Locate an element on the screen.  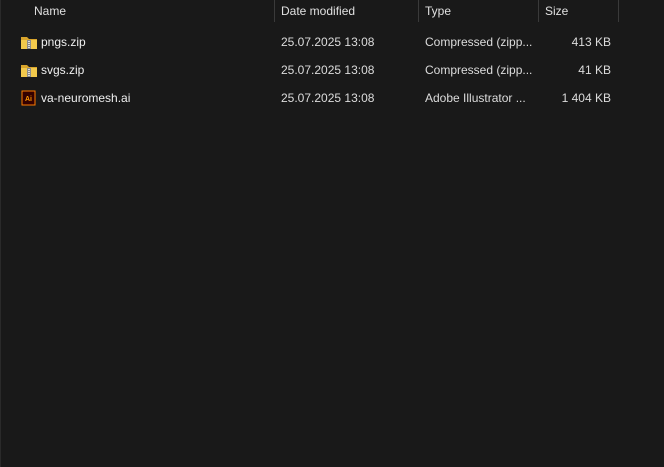
file-size: 413 KB is located at coordinates (591, 42).